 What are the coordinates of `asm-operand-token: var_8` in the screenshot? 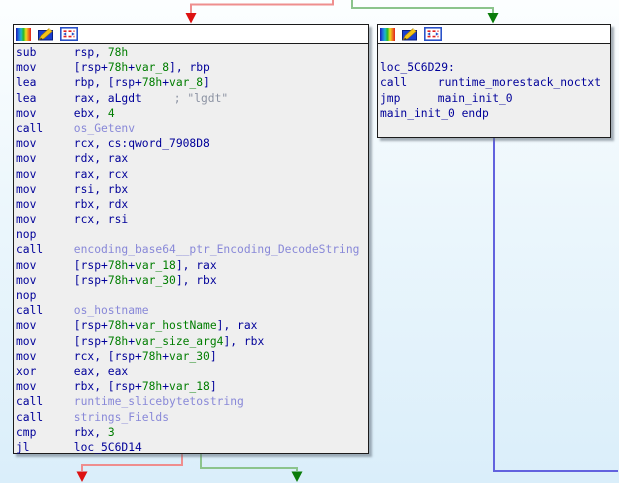 It's located at (152, 67).